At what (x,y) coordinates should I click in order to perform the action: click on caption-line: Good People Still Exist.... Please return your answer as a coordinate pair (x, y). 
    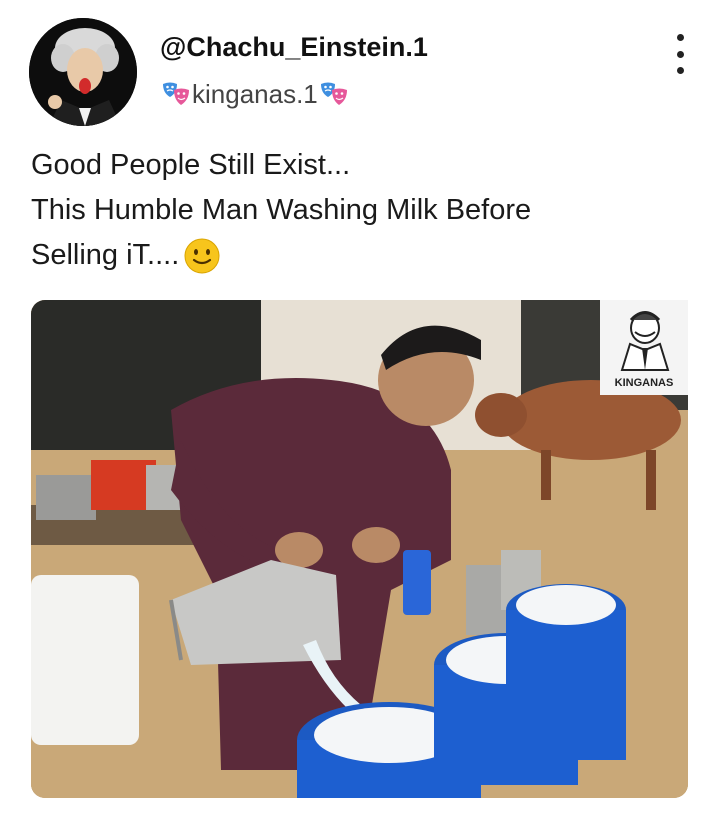
    Looking at the image, I should click on (191, 165).